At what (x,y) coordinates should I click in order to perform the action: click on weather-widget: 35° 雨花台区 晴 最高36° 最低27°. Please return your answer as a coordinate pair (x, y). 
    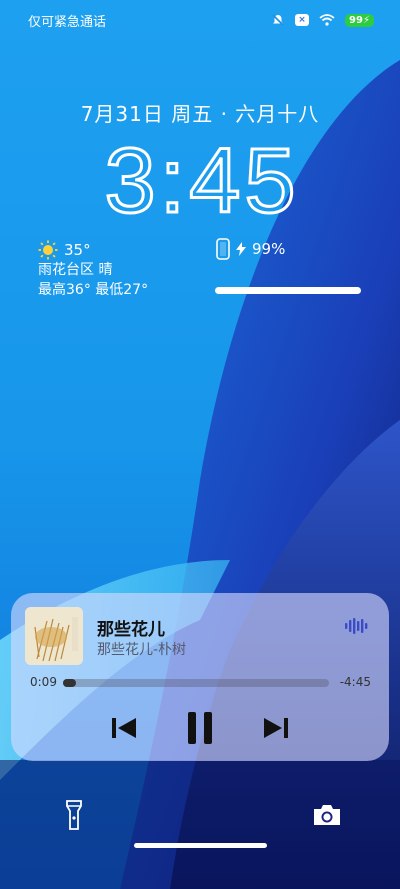
    Looking at the image, I should click on (93, 270).